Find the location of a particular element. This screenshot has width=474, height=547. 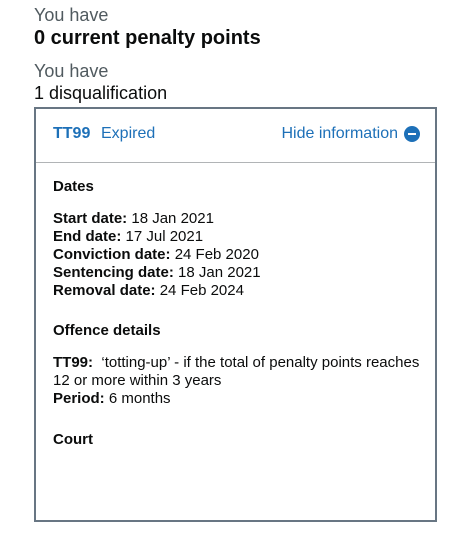

court-heading: Court is located at coordinates (73, 439).